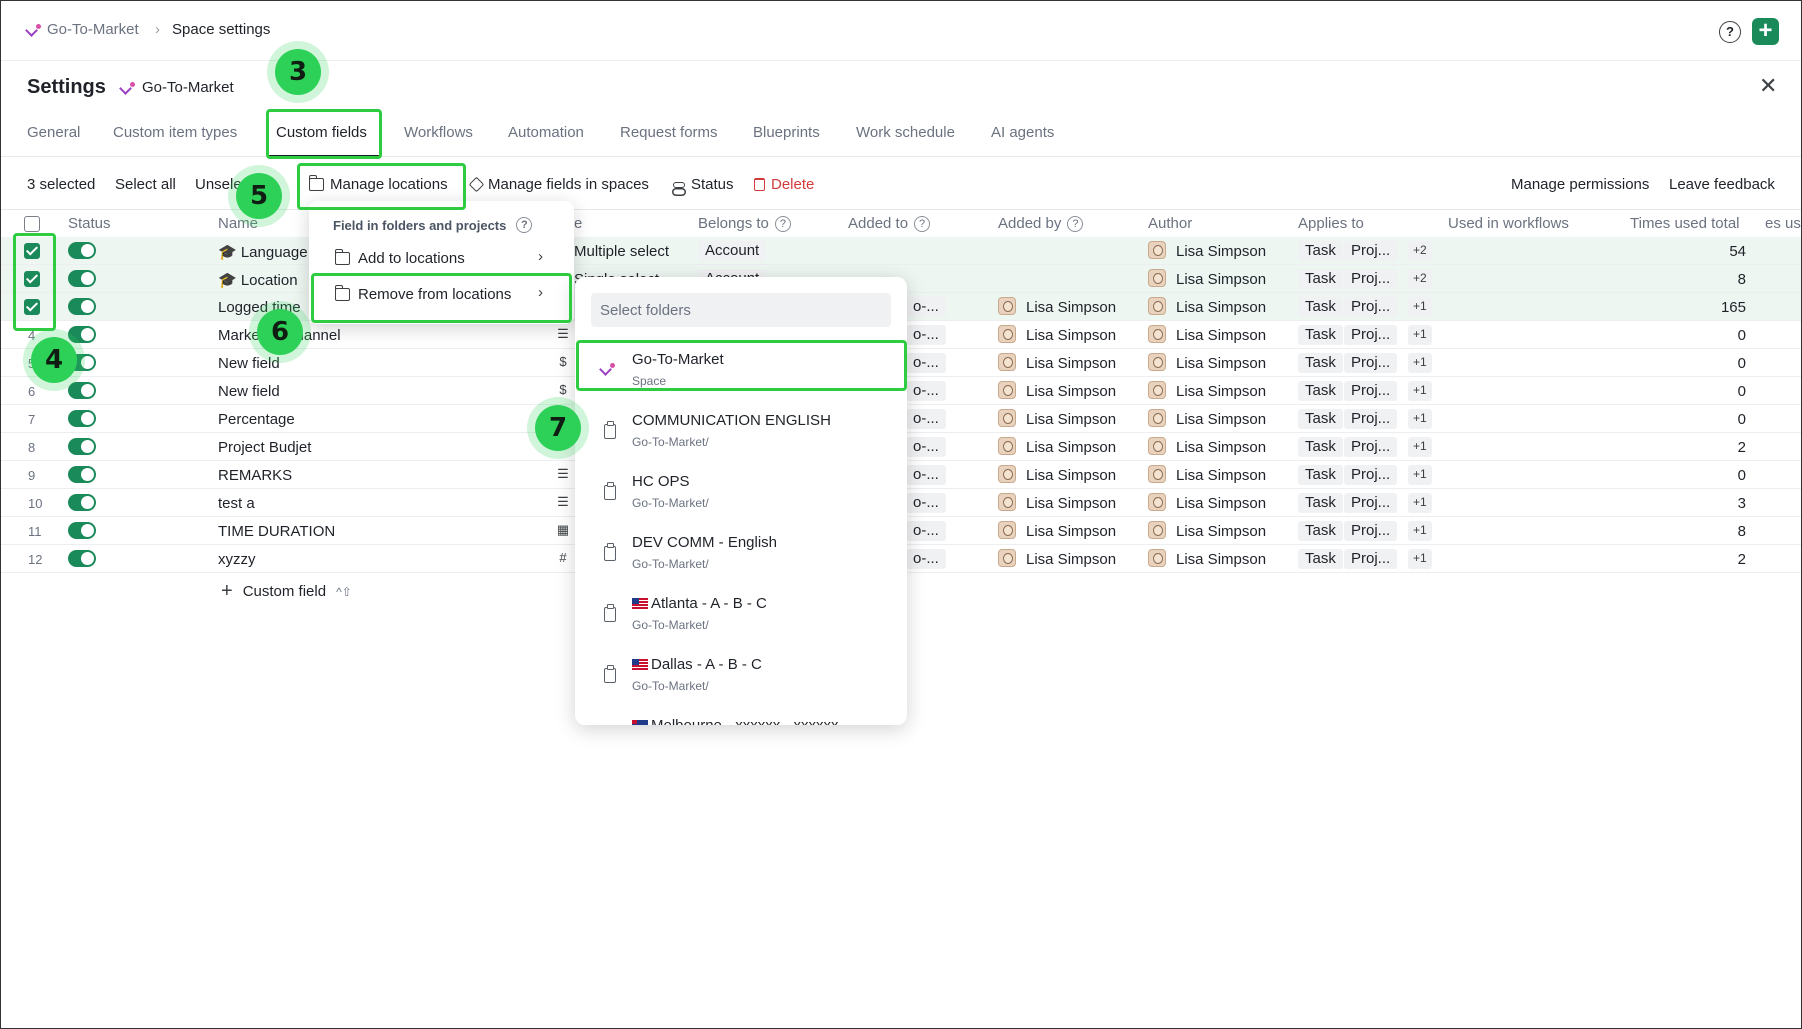 This screenshot has height=1029, width=1802. Describe the element at coordinates (255, 475) in the screenshot. I see `field-name: REMARKS` at that location.